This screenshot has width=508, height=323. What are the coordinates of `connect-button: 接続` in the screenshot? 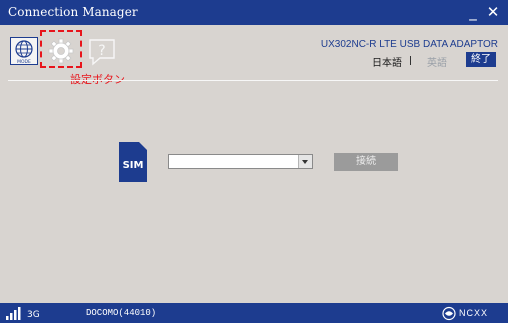 It's located at (366, 162).